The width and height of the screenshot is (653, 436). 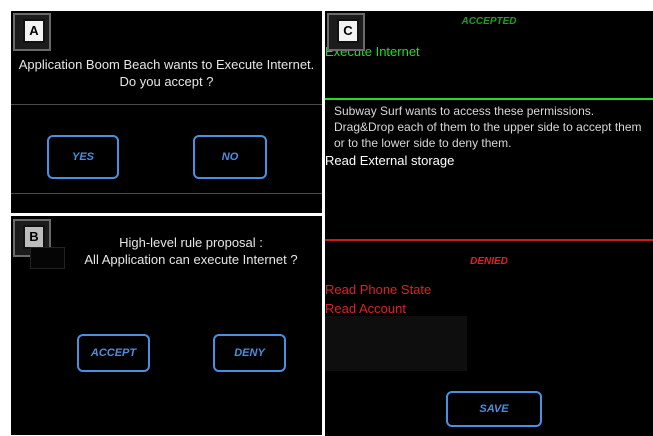 I want to click on panel-c-badge: C, so click(x=346, y=32).